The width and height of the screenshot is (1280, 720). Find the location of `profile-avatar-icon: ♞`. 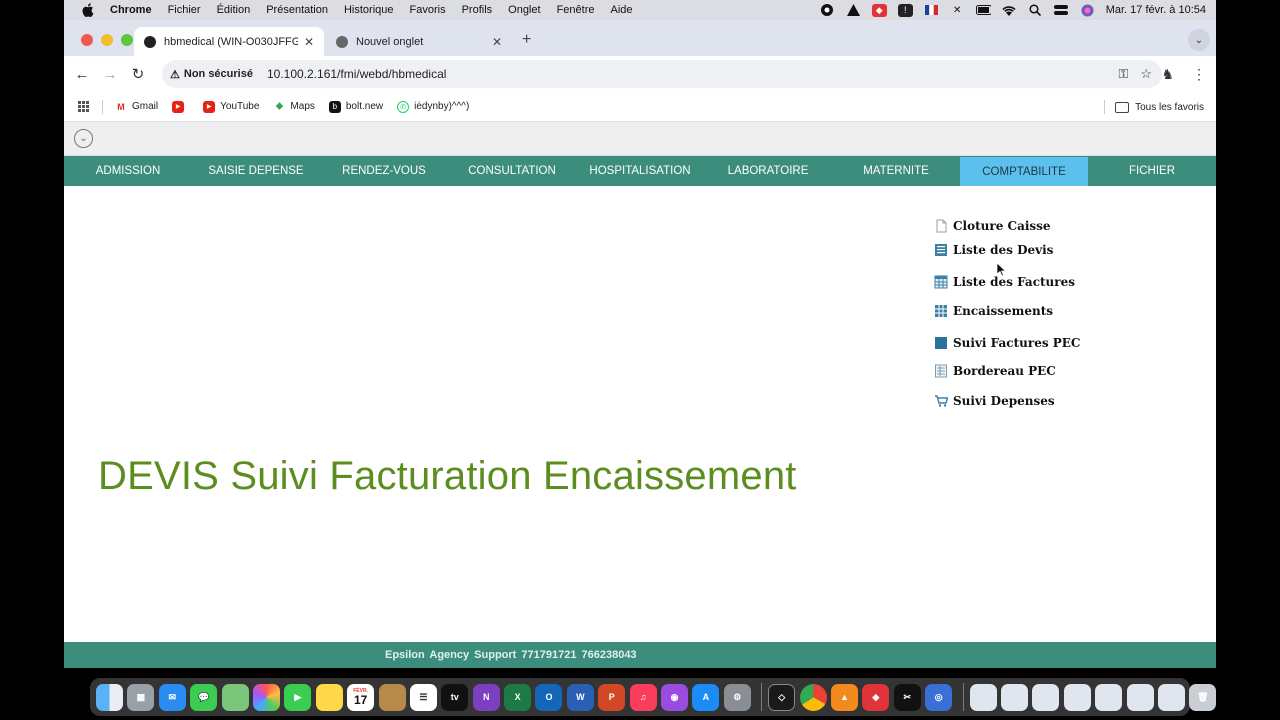

profile-avatar-icon: ♞ is located at coordinates (1167, 74).